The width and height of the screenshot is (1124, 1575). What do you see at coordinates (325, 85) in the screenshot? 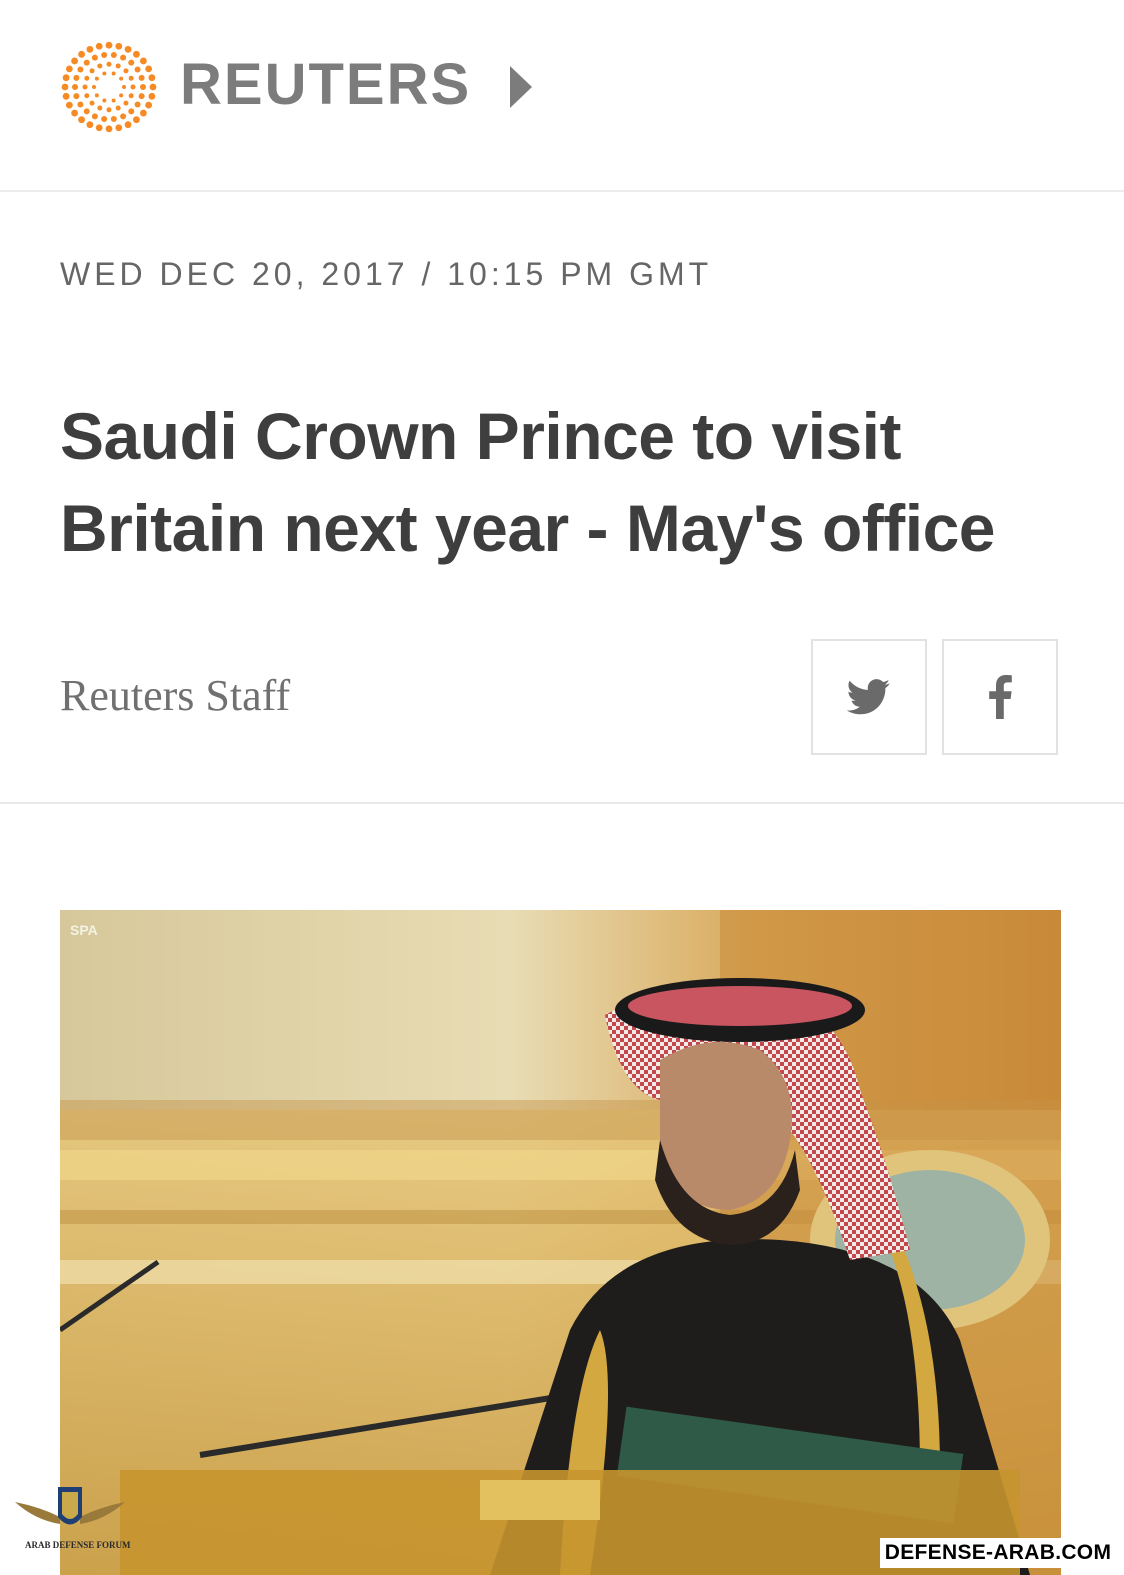
I see `brand-name: REUTERS` at bounding box center [325, 85].